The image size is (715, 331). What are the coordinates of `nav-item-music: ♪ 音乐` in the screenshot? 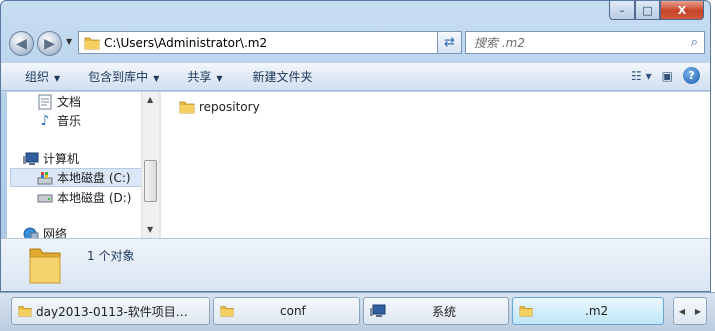 It's located at (59, 120).